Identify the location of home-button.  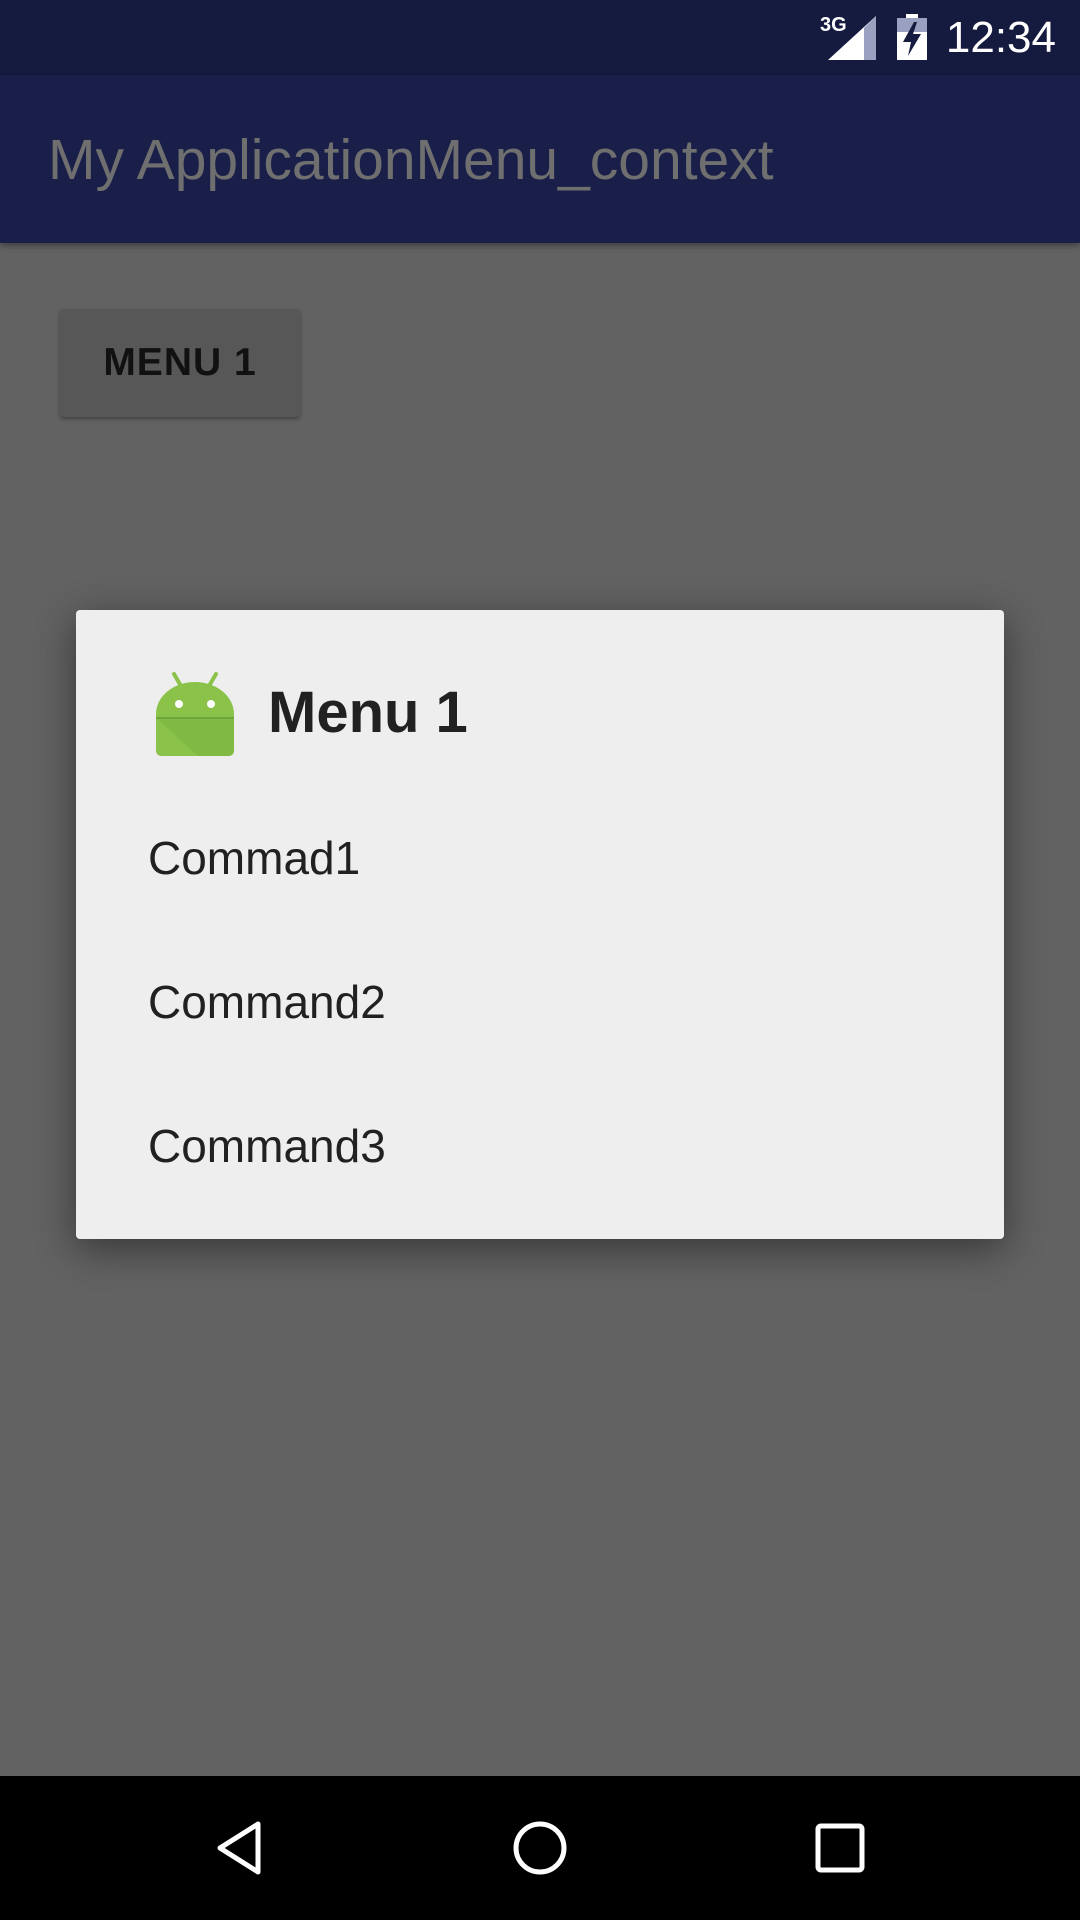
(540, 1848).